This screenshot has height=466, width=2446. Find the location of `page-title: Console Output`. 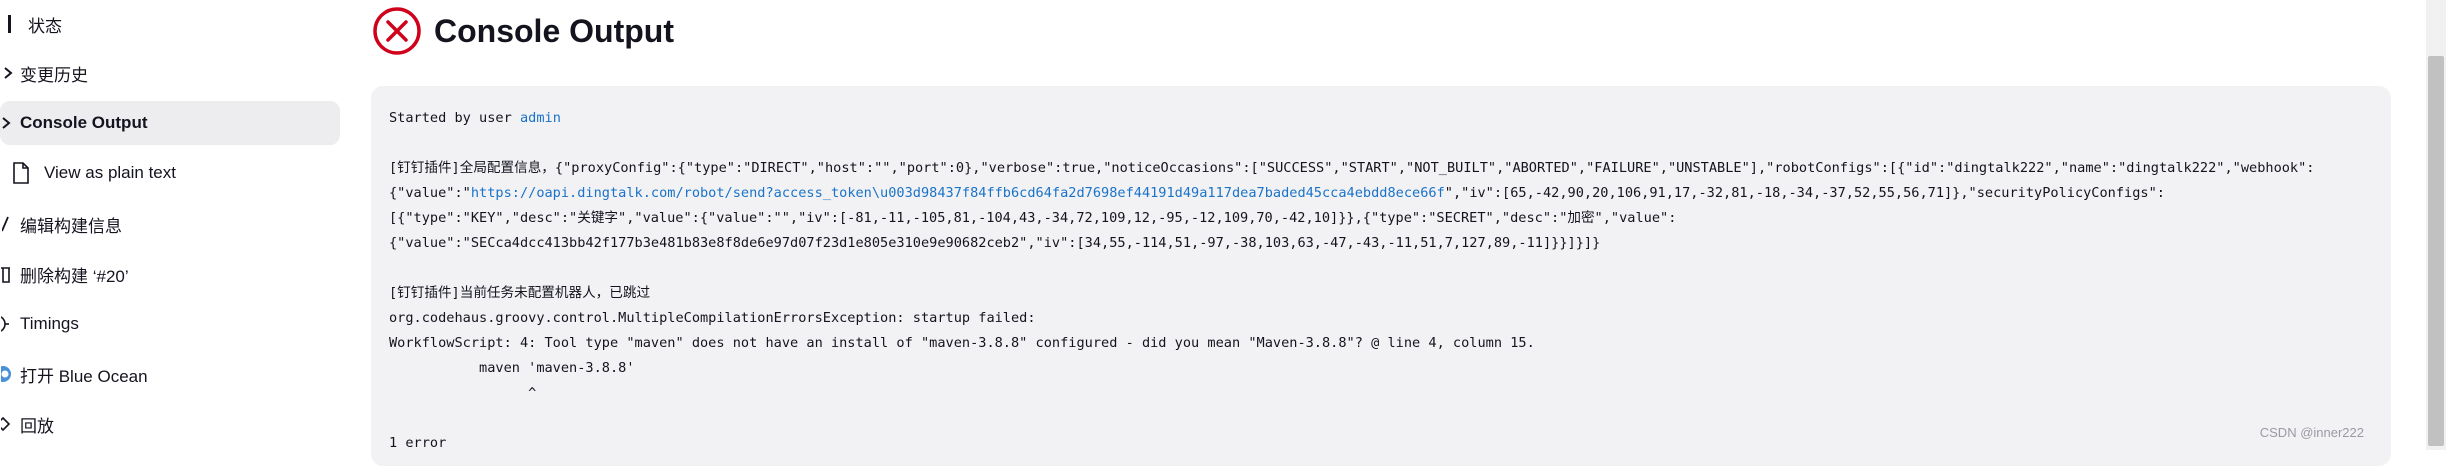

page-title: Console Output is located at coordinates (554, 30).